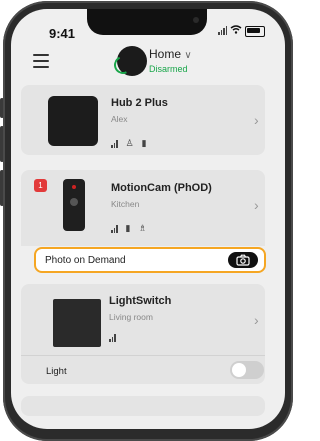 The image size is (320, 441). What do you see at coordinates (236, 31) in the screenshot?
I see `wifi-icon` at bounding box center [236, 31].